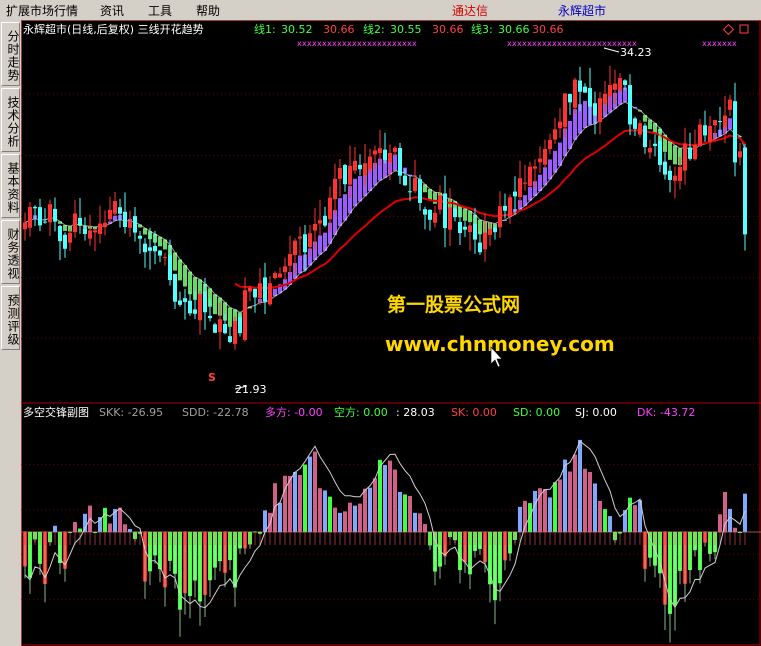 This screenshot has height=646, width=761. What do you see at coordinates (10, 186) in the screenshot?
I see `tab-fundamental: 基本资料` at bounding box center [10, 186].